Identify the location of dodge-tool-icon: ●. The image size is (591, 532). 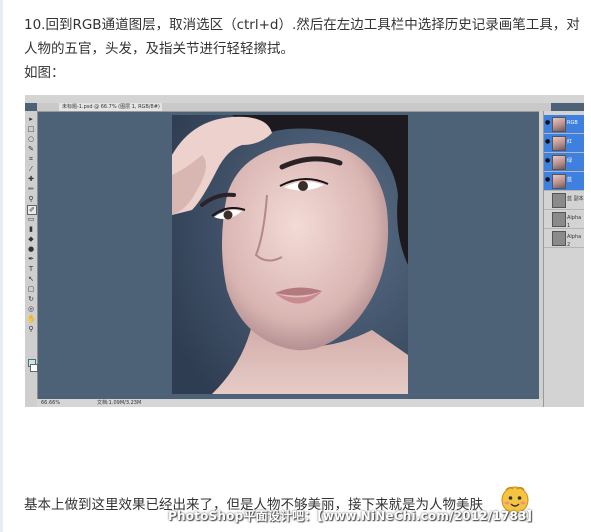
(31, 249).